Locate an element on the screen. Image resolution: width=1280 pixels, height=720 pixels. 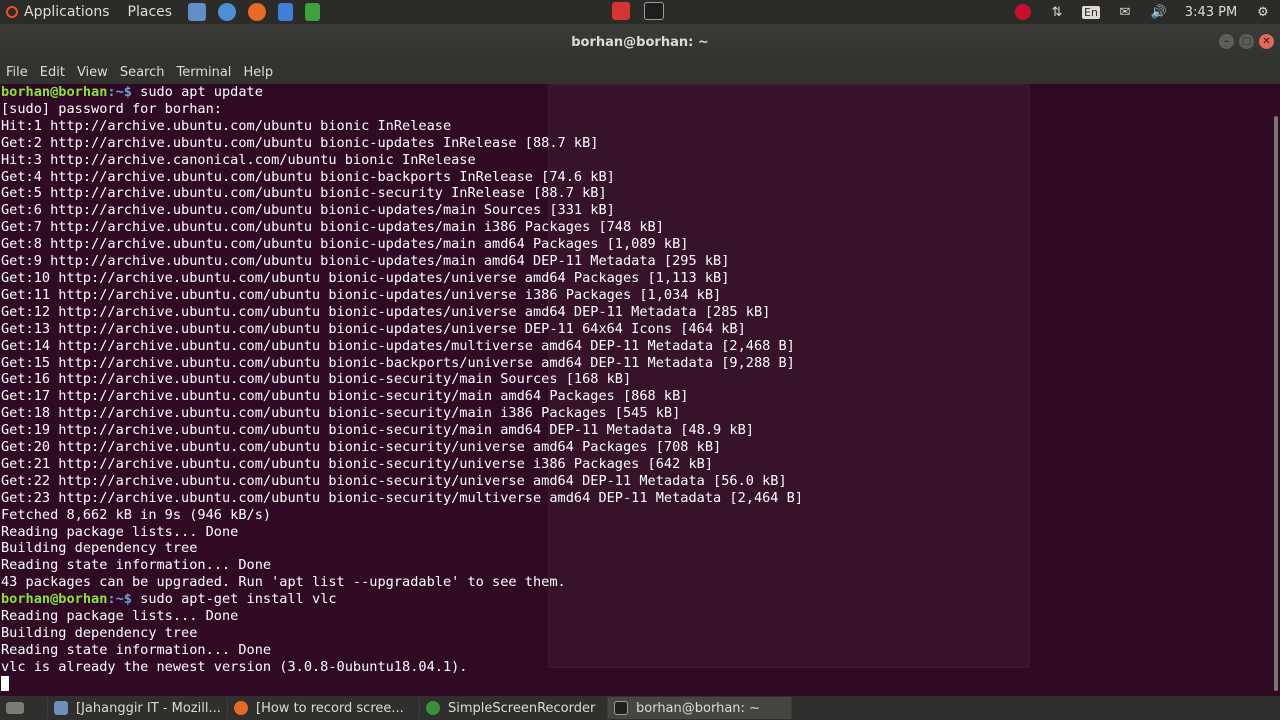
applications-label: Applications is located at coordinates (67, 12).